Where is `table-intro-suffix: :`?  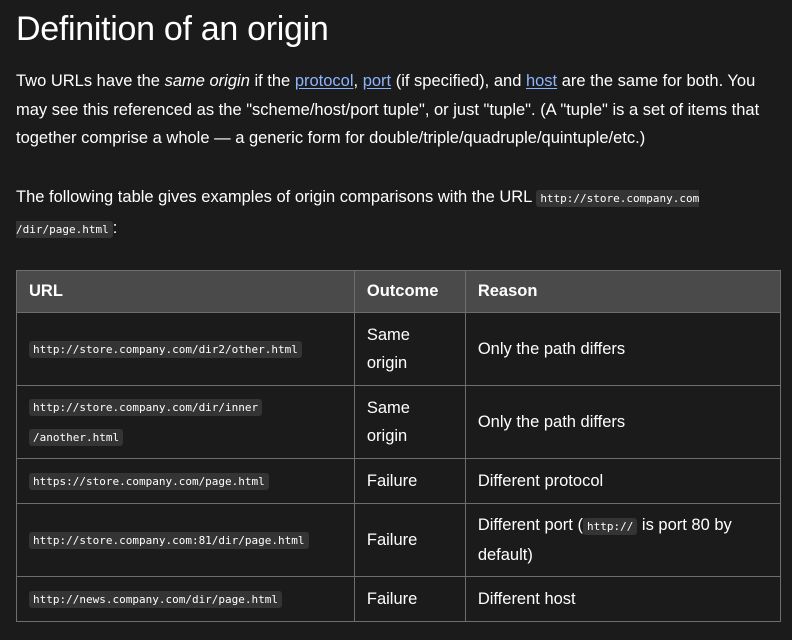
table-intro-suffix: : is located at coordinates (115, 227).